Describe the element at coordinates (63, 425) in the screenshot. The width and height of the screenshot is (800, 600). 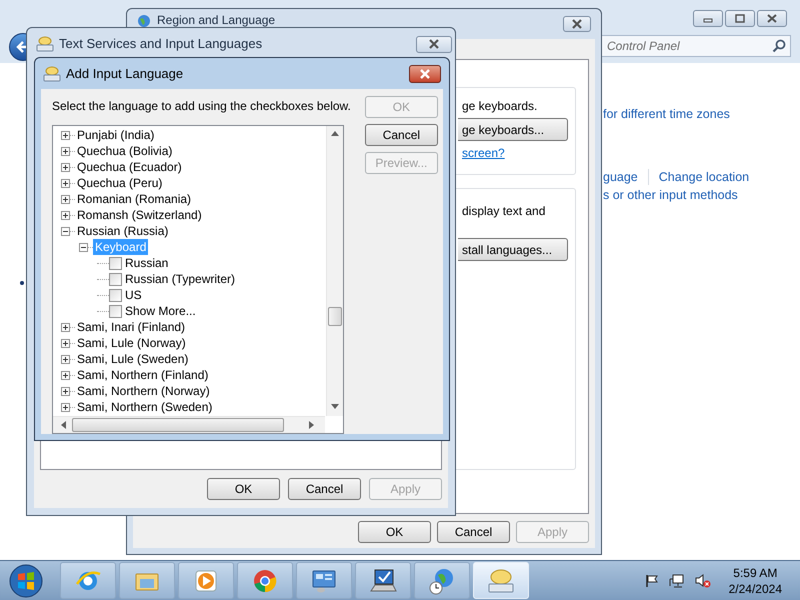
I see `scroll-left-icon` at that location.